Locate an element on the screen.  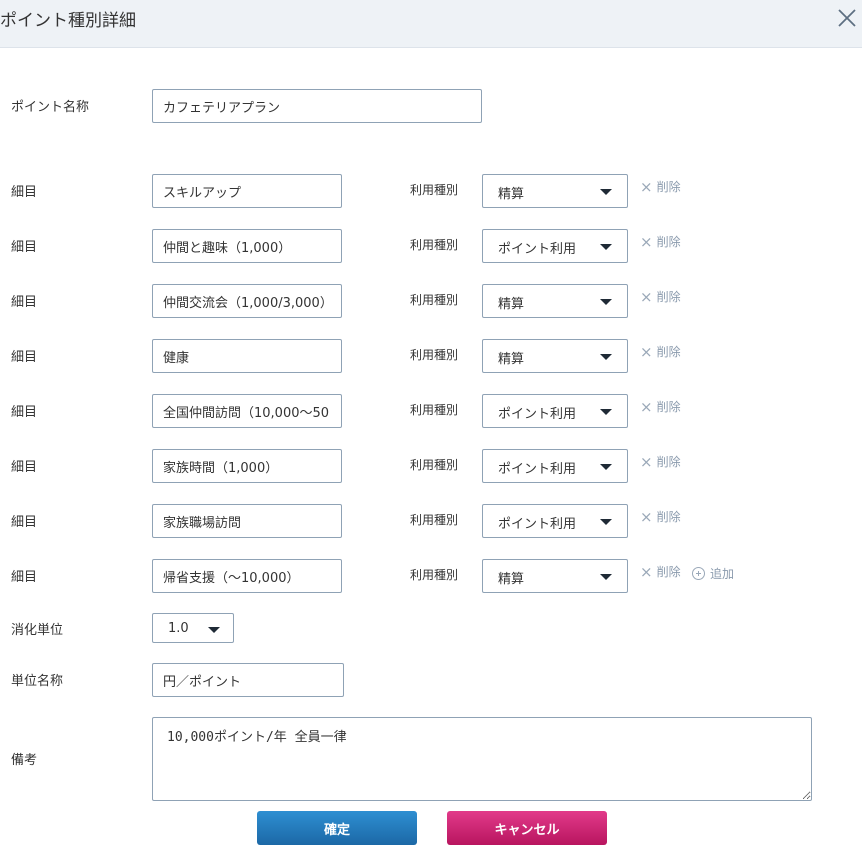
dialog-title: ポイント種別詳細 is located at coordinates (68, 21).